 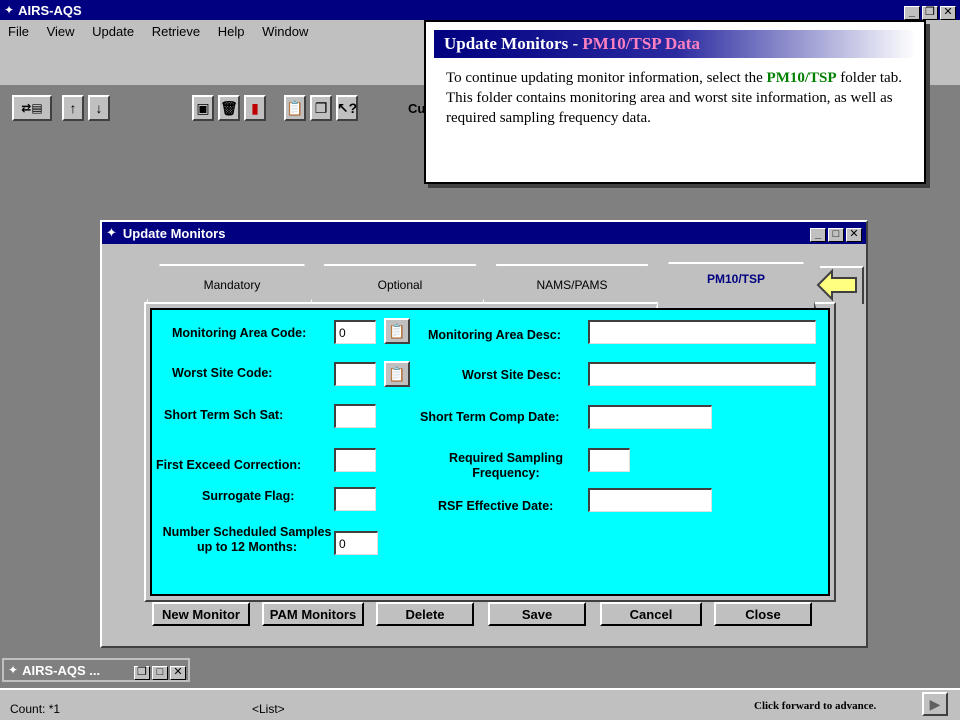 I want to click on dialog-title-bar: ✦ Update Monitors _ □ ✕, so click(x=484, y=233).